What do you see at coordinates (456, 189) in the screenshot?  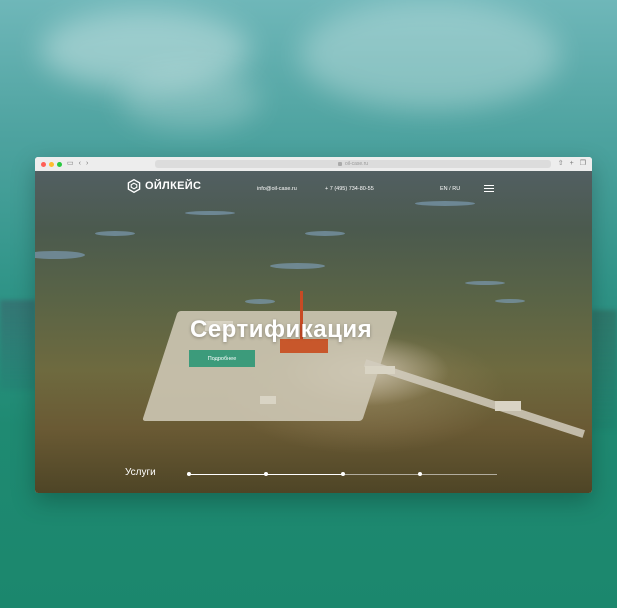 I see `lang-ru: RU` at bounding box center [456, 189].